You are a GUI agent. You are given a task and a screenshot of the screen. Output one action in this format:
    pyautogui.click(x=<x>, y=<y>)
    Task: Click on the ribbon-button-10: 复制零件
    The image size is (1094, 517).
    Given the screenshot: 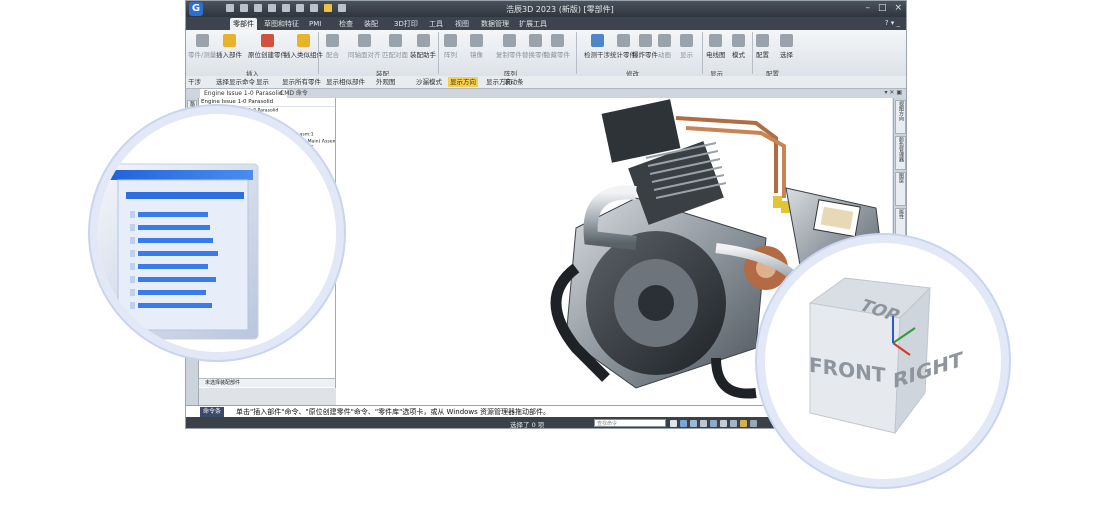 What is the action you would take?
    pyautogui.click(x=509, y=46)
    